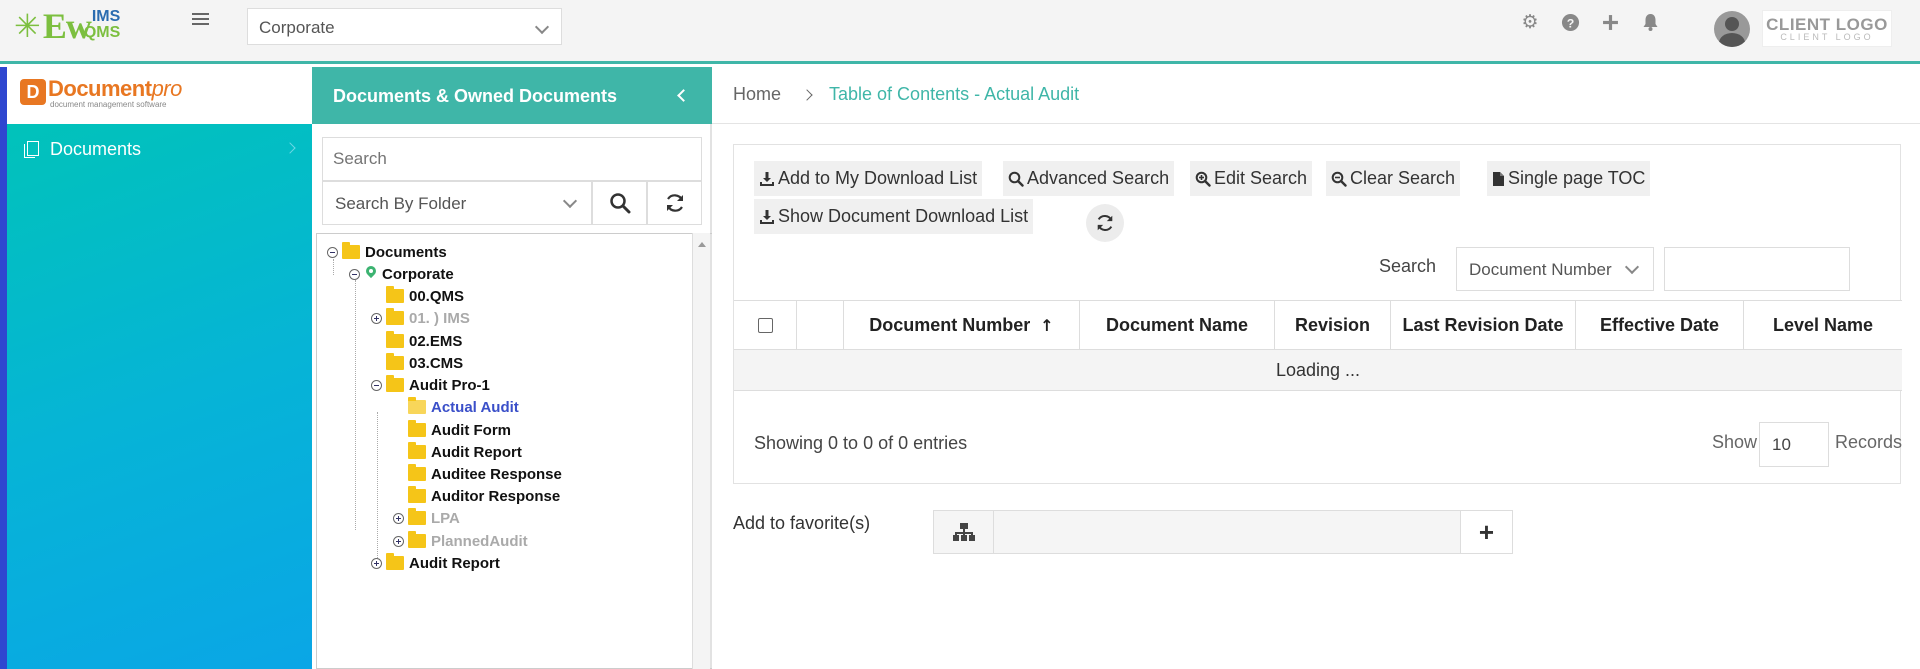  I want to click on tree-node-label: 01. ) IMS, so click(439, 318).